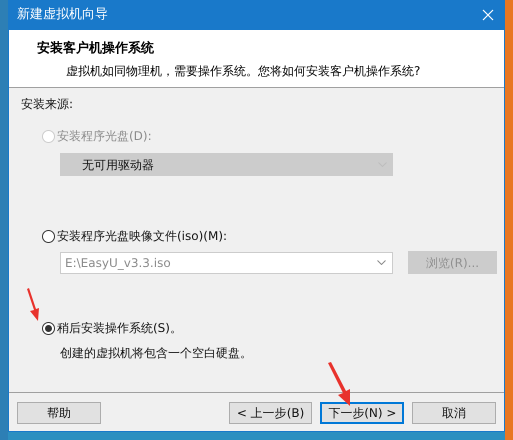 This screenshot has height=440, width=513. What do you see at coordinates (59, 413) in the screenshot?
I see `dialog-button: 帮助` at bounding box center [59, 413].